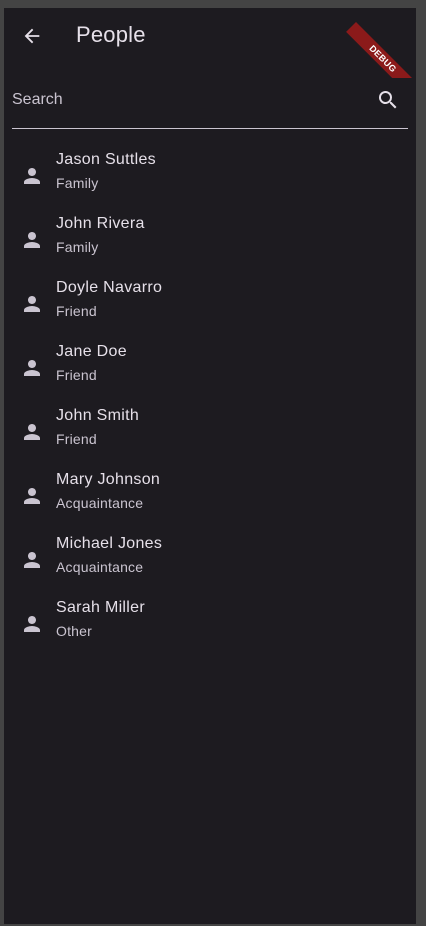  Describe the element at coordinates (210, 176) in the screenshot. I see `list-item: Jason Suttles Family` at that location.